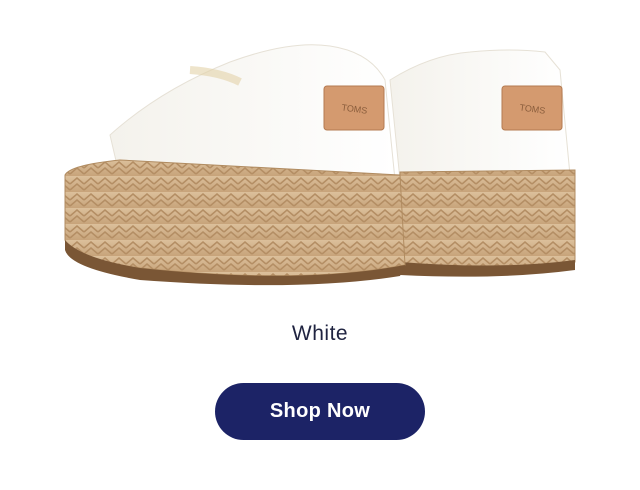  What do you see at coordinates (320, 333) in the screenshot?
I see `color-name-label: White` at bounding box center [320, 333].